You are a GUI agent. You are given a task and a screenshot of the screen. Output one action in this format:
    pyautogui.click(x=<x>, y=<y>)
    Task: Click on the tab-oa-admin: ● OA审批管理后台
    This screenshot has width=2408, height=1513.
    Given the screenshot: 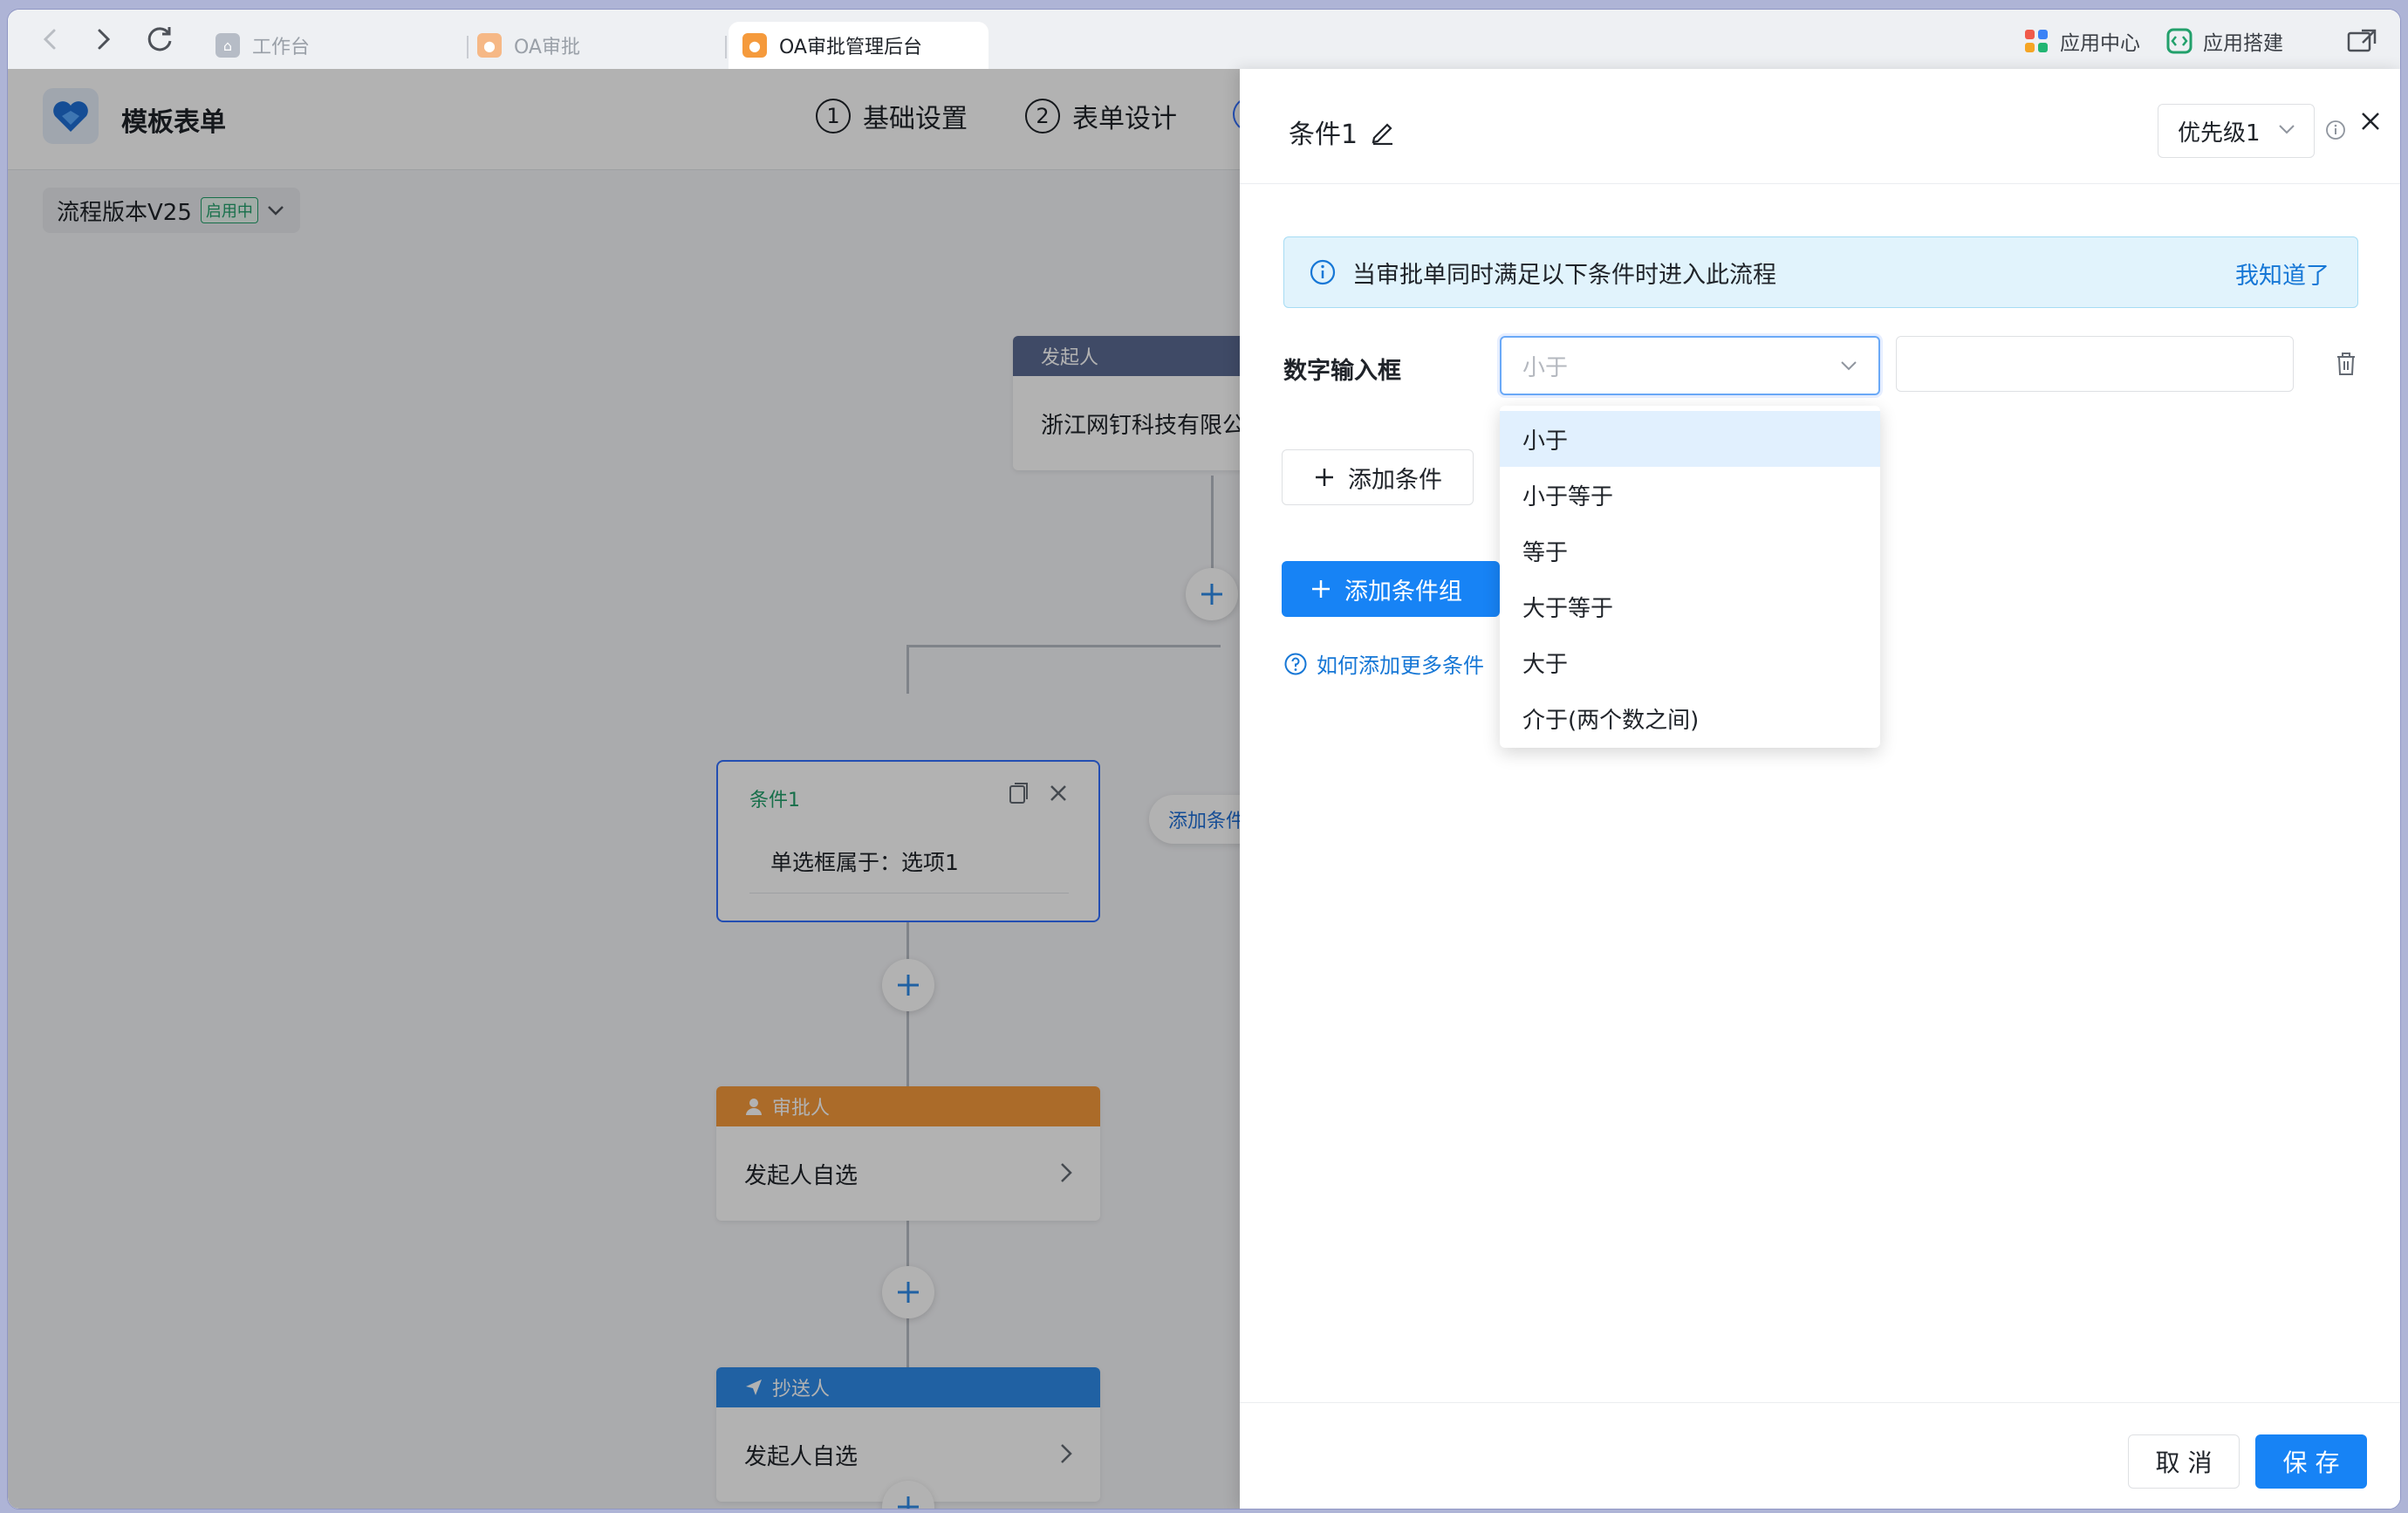 What is the action you would take?
    pyautogui.click(x=859, y=45)
    